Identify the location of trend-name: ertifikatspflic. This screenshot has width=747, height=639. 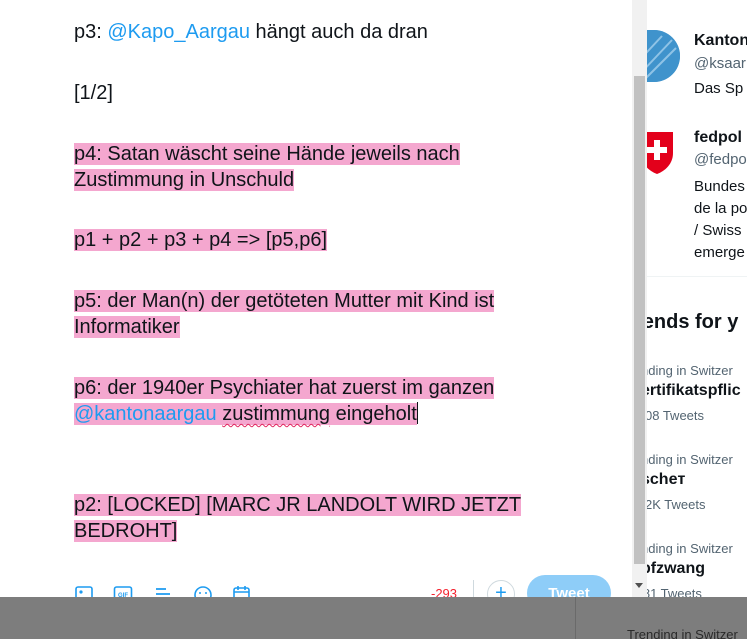
(691, 391).